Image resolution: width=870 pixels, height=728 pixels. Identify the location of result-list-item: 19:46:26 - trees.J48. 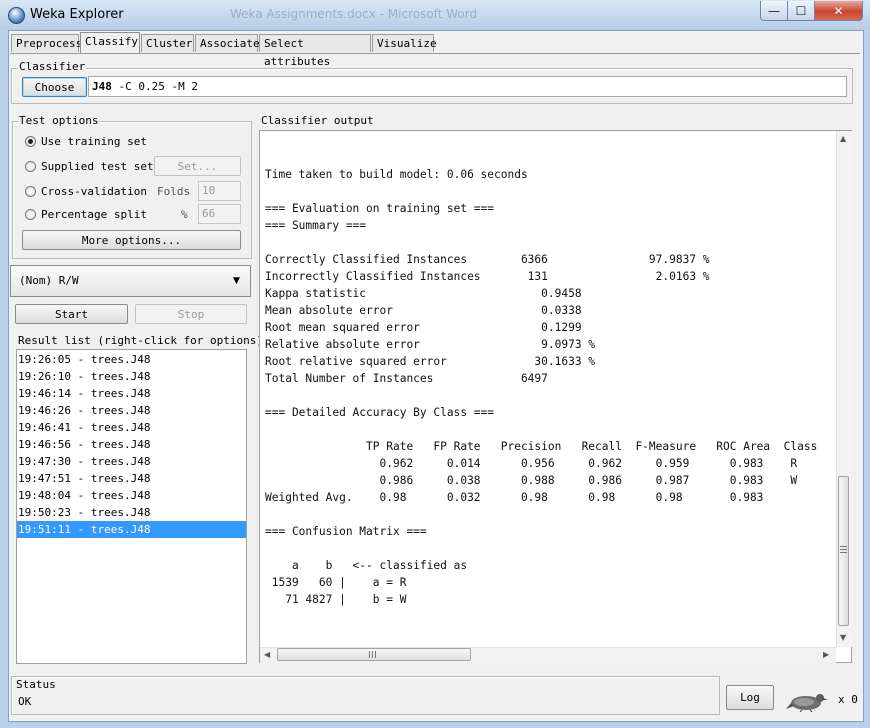
(131, 410).